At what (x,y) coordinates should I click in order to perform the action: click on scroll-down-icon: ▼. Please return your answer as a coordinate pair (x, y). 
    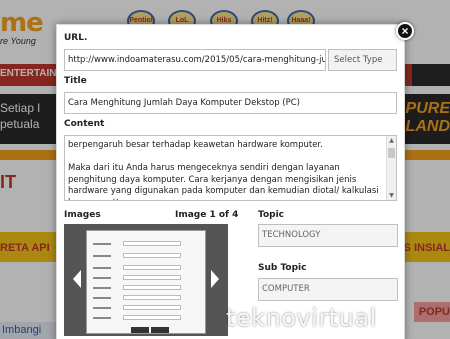
    Looking at the image, I should click on (391, 195).